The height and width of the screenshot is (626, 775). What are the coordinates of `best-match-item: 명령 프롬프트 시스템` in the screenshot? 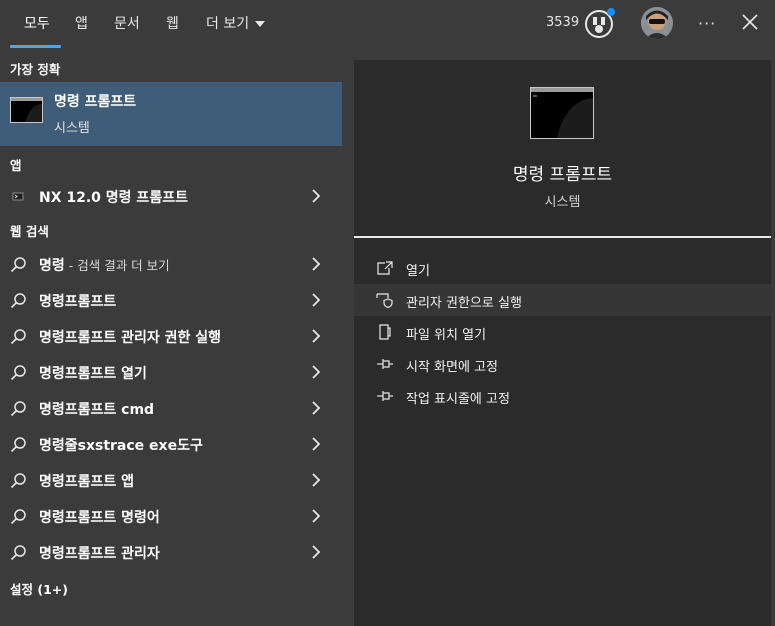 It's located at (171, 114).